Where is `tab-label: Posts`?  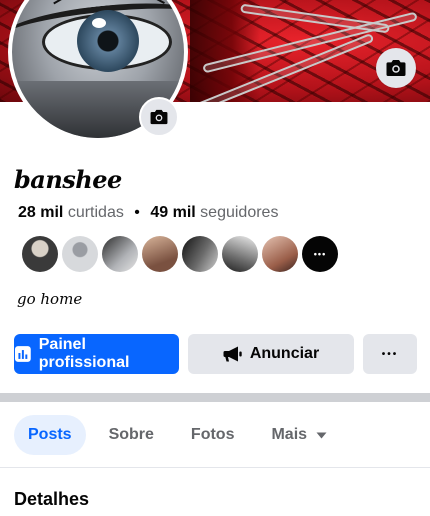 tab-label: Posts is located at coordinates (50, 434).